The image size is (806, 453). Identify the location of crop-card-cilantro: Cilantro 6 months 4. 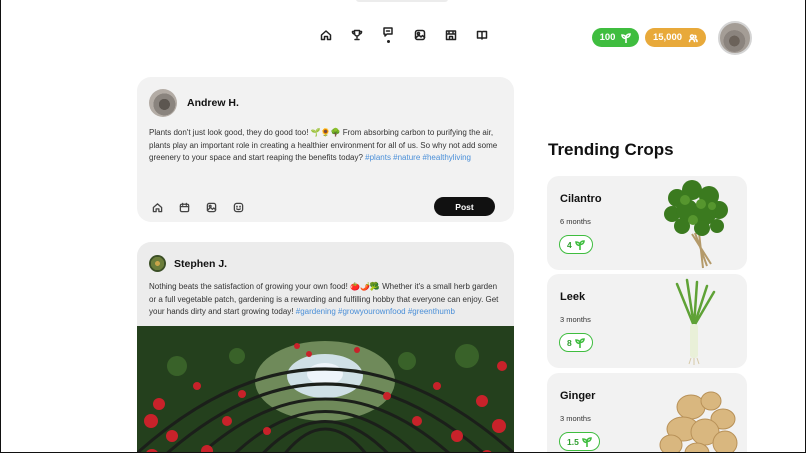
(647, 223).